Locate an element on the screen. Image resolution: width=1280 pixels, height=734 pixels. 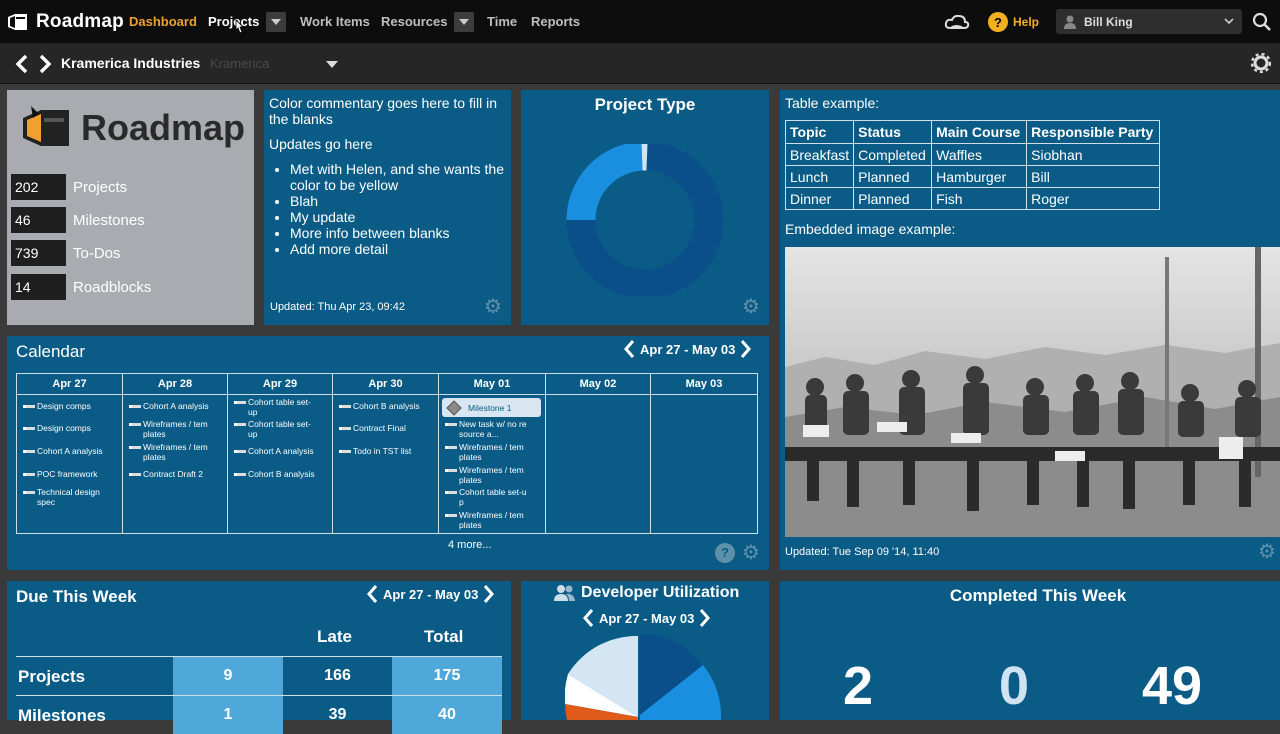
settings-gear-icon is located at coordinates (1261, 63).